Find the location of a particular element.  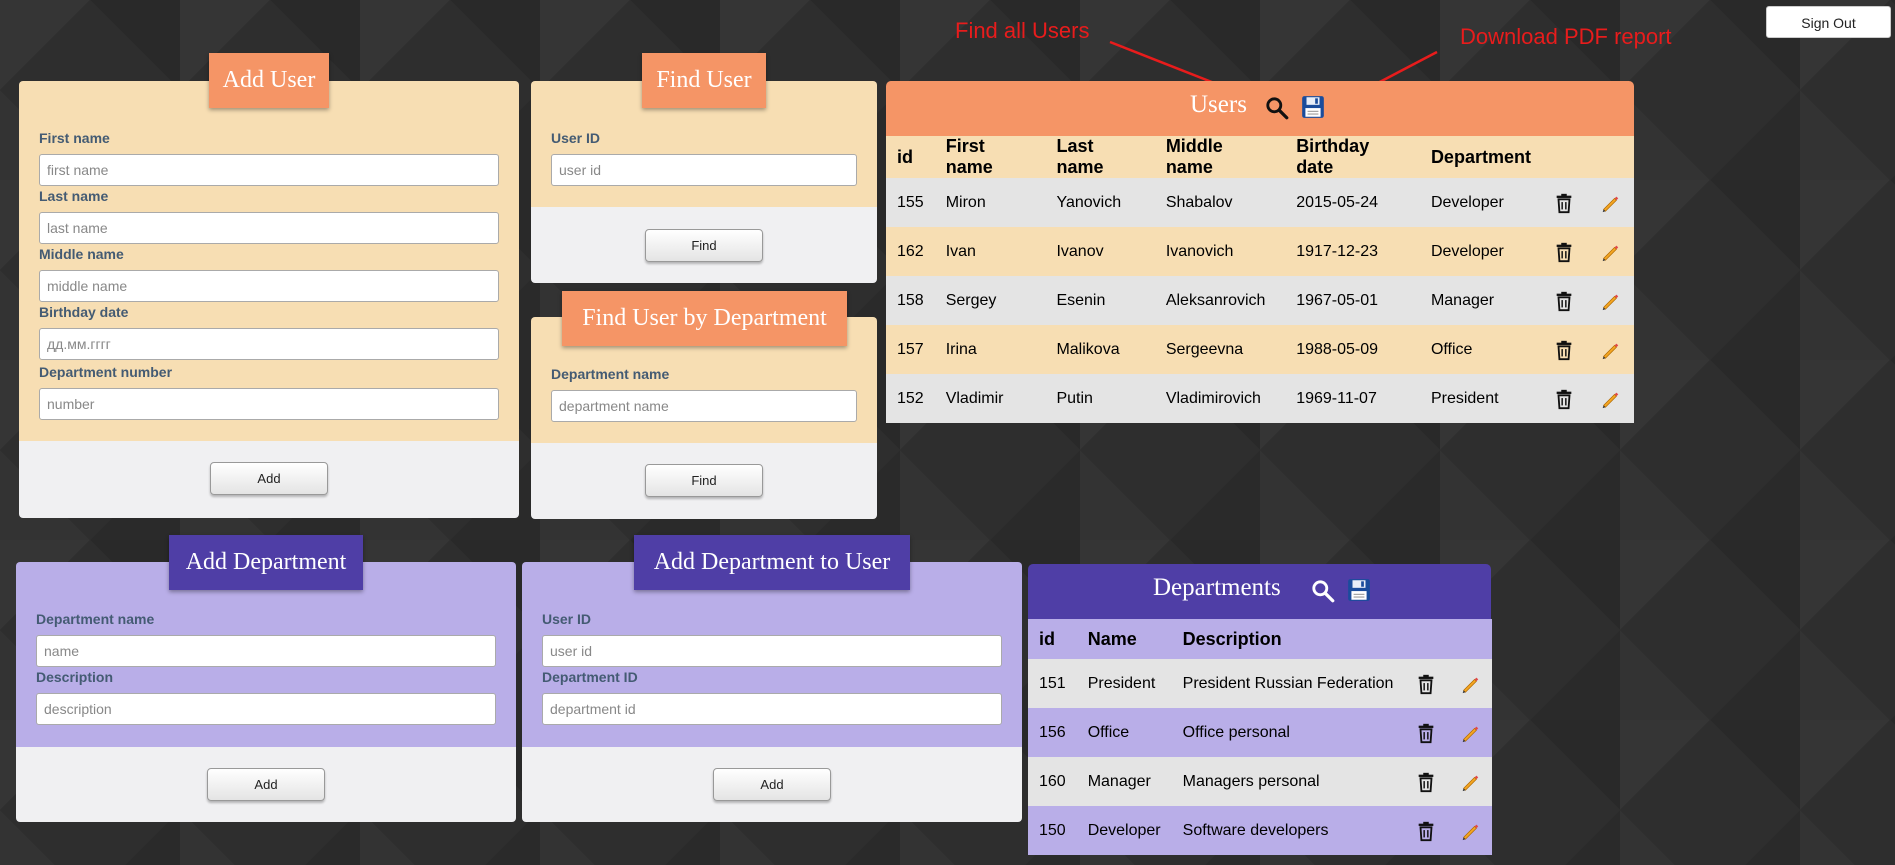

department-number-label: Department number is located at coordinates (106, 372).